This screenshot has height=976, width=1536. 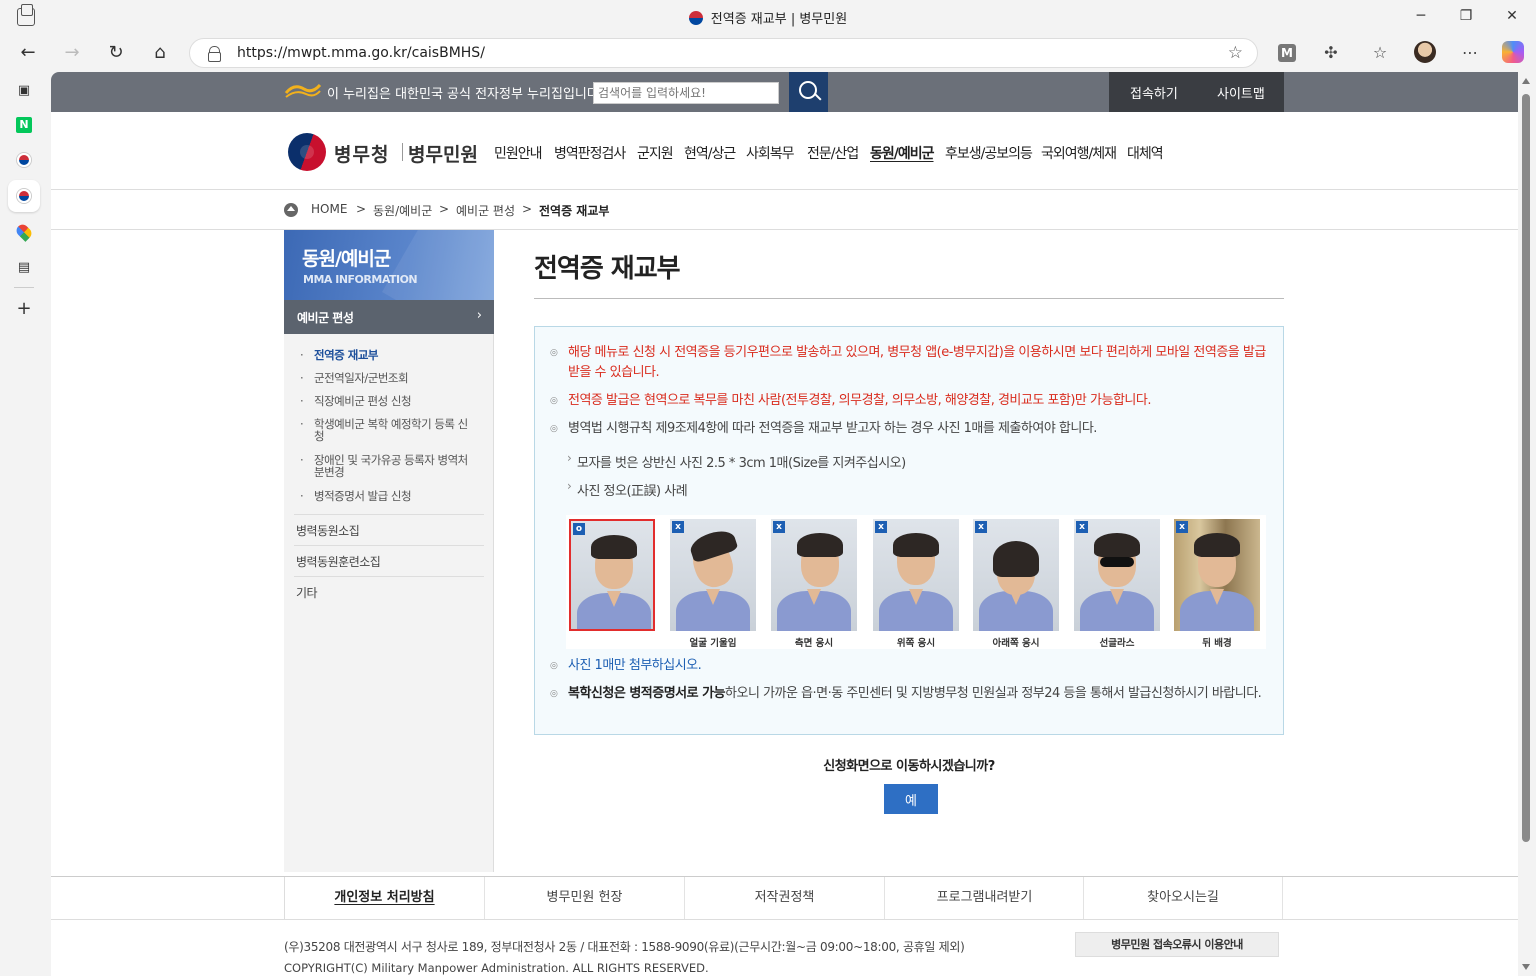 What do you see at coordinates (770, 153) in the screenshot?
I see `nav-item-social-service: 사회복무` at bounding box center [770, 153].